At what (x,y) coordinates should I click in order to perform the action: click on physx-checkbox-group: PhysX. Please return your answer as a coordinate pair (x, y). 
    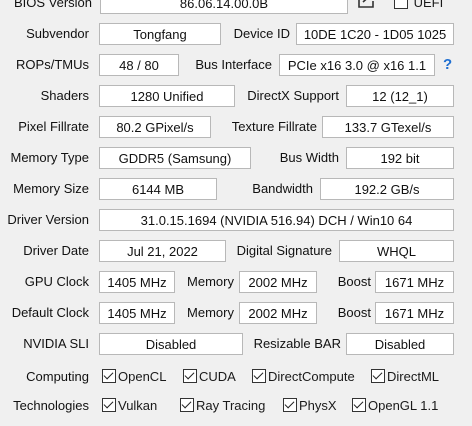
    Looking at the image, I should click on (310, 406).